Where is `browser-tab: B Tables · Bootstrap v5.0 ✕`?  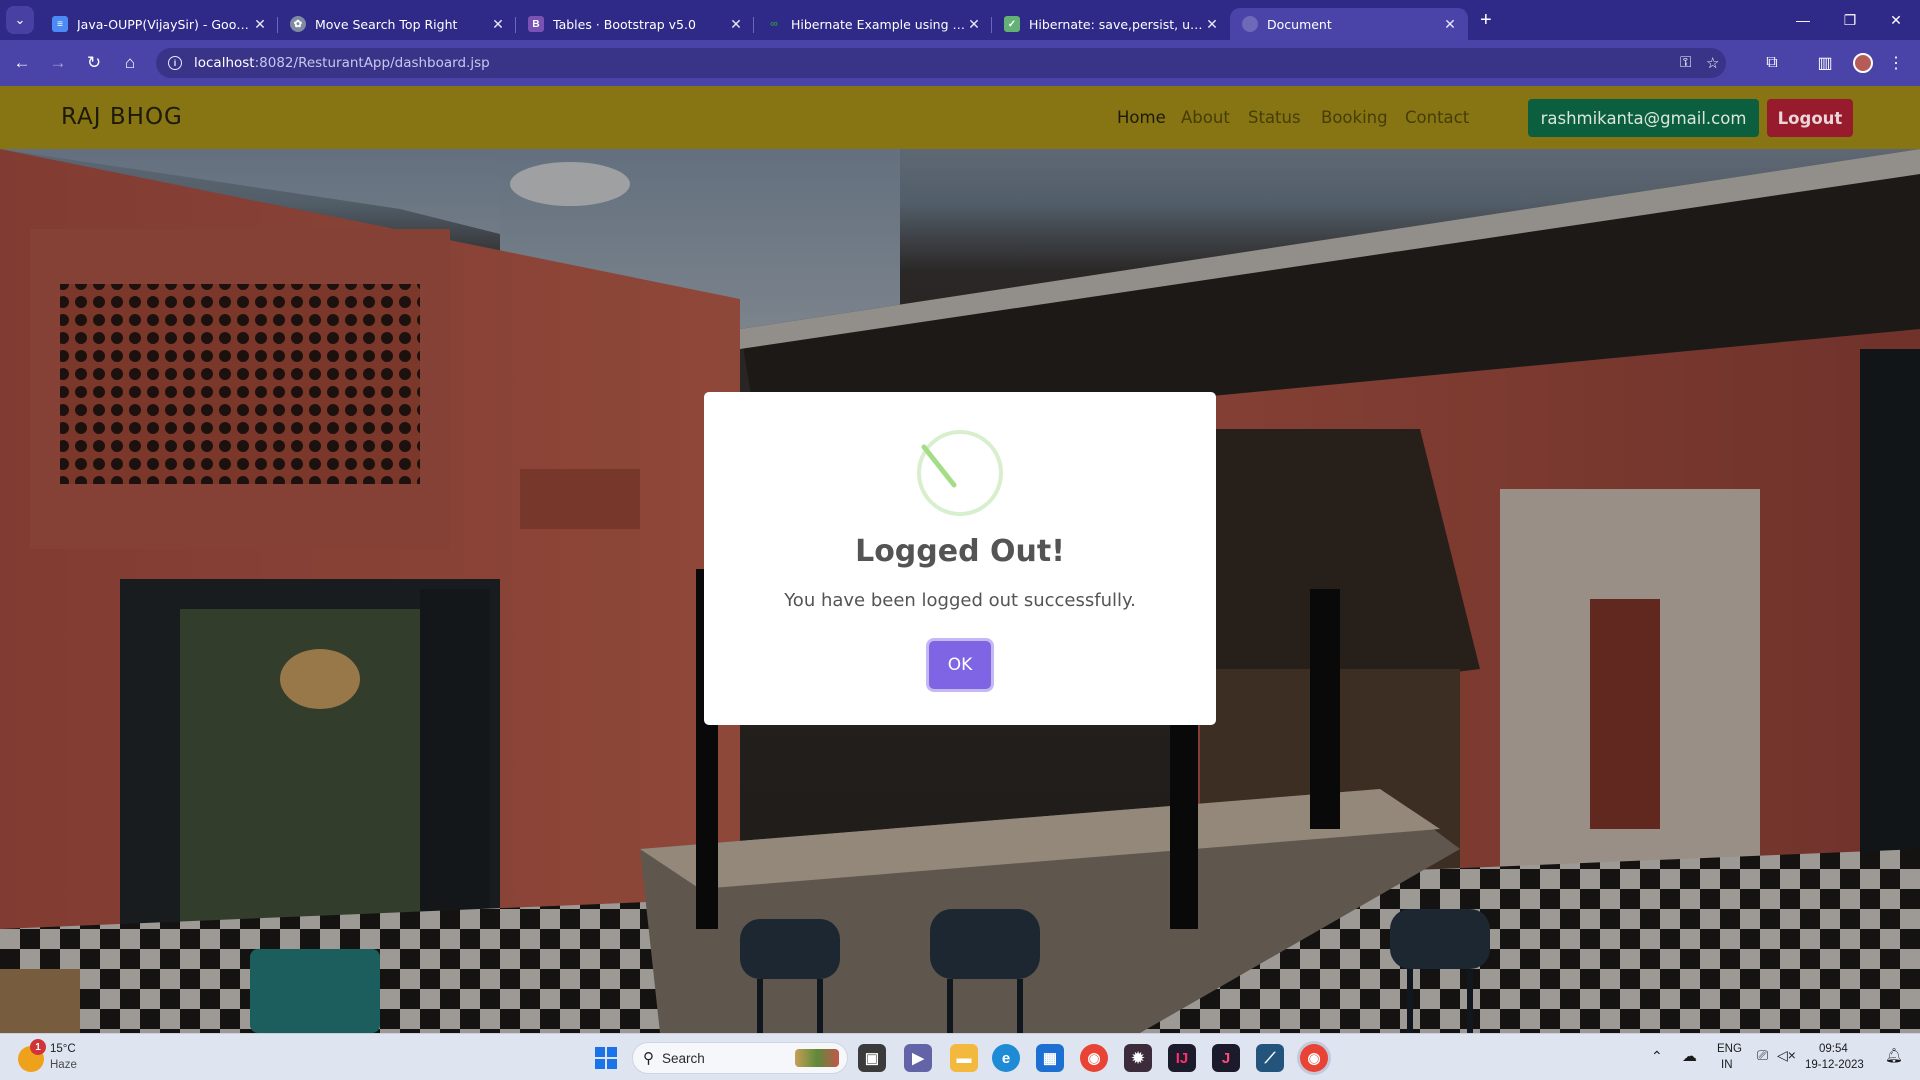
browser-tab: B Tables · Bootstrap v5.0 ✕ is located at coordinates (635, 24).